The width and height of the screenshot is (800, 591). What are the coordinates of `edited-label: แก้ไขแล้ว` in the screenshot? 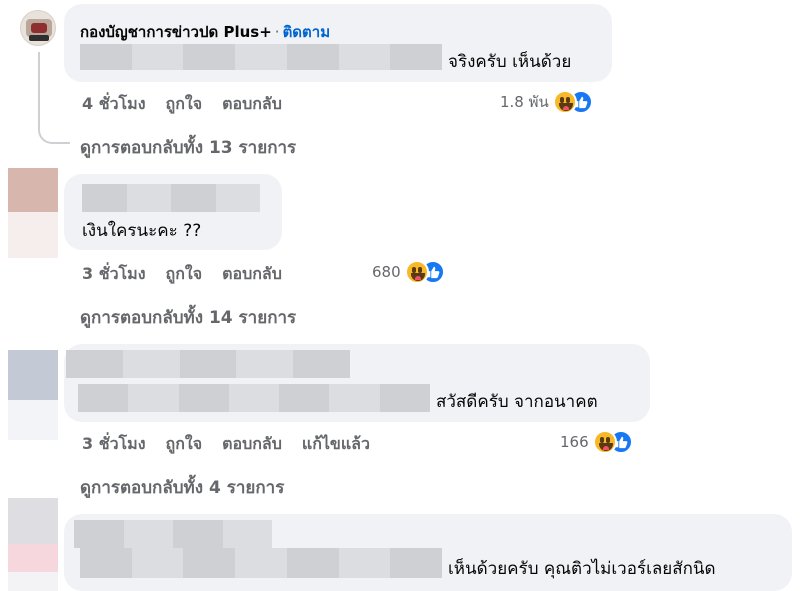 It's located at (336, 444).